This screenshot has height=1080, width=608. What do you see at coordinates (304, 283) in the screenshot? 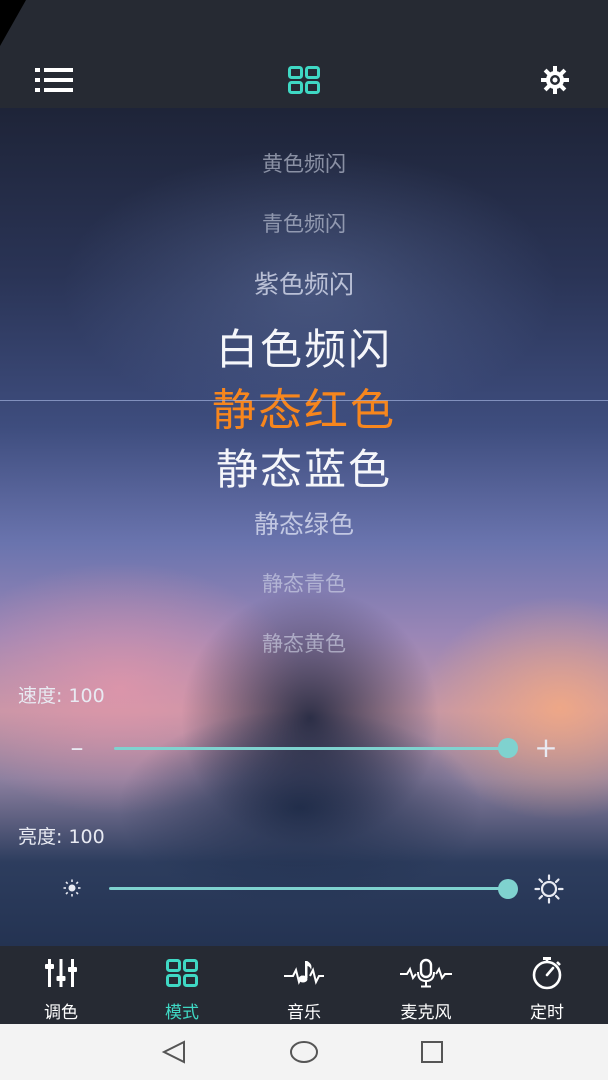
I see `mode-option: 紫色频闪` at bounding box center [304, 283].